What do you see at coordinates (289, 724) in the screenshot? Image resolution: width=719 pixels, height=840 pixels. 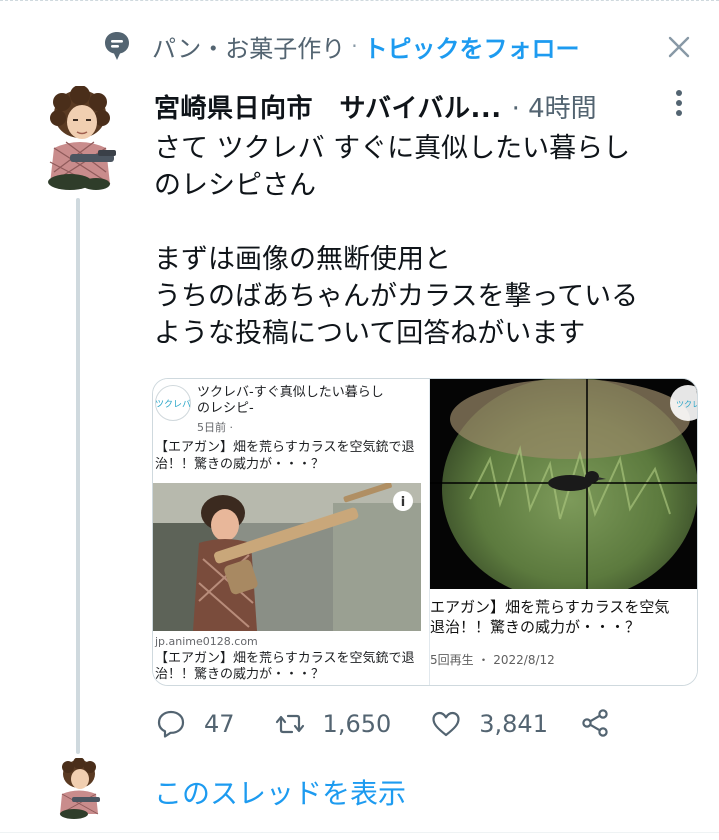 I see `retweet-icon` at bounding box center [289, 724].